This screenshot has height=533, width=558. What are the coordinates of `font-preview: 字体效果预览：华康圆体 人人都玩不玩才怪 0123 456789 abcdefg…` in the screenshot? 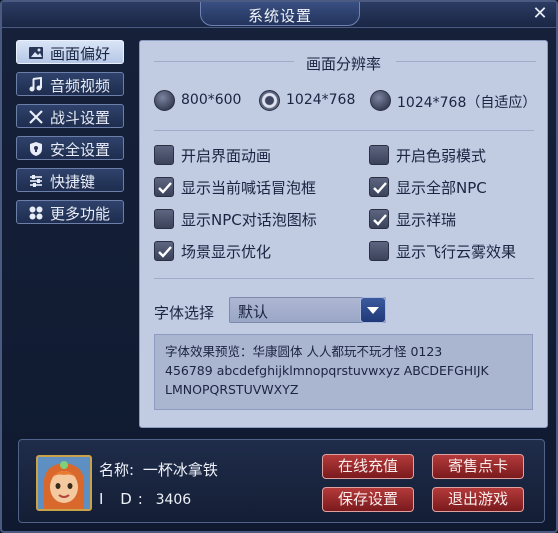 It's located at (343, 372).